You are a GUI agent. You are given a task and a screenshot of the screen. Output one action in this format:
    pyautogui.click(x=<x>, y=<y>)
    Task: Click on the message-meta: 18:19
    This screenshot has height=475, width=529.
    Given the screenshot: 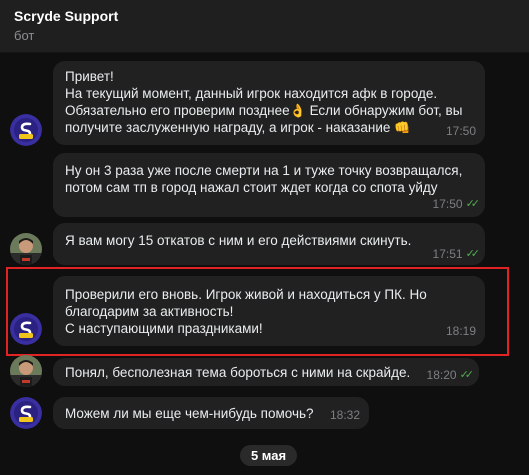 What is the action you would take?
    pyautogui.click(x=461, y=331)
    